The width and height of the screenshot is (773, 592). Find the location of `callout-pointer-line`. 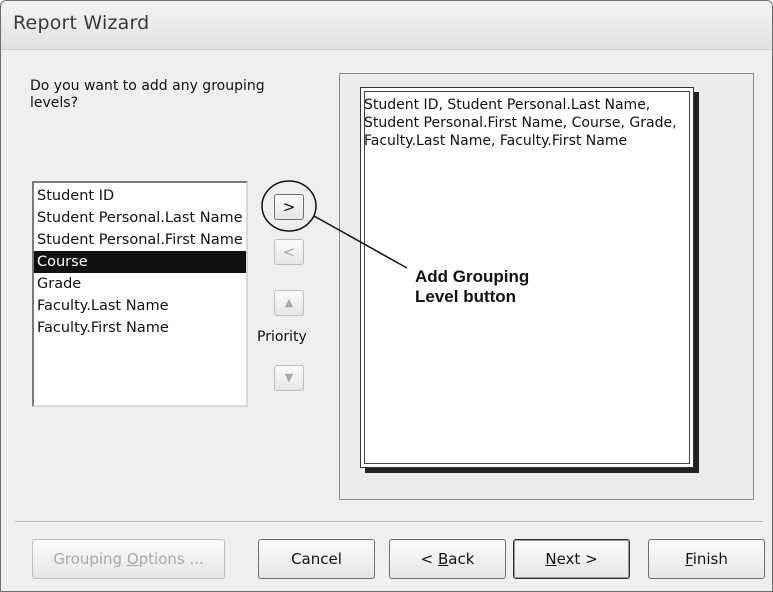

callout-pointer-line is located at coordinates (360, 242).